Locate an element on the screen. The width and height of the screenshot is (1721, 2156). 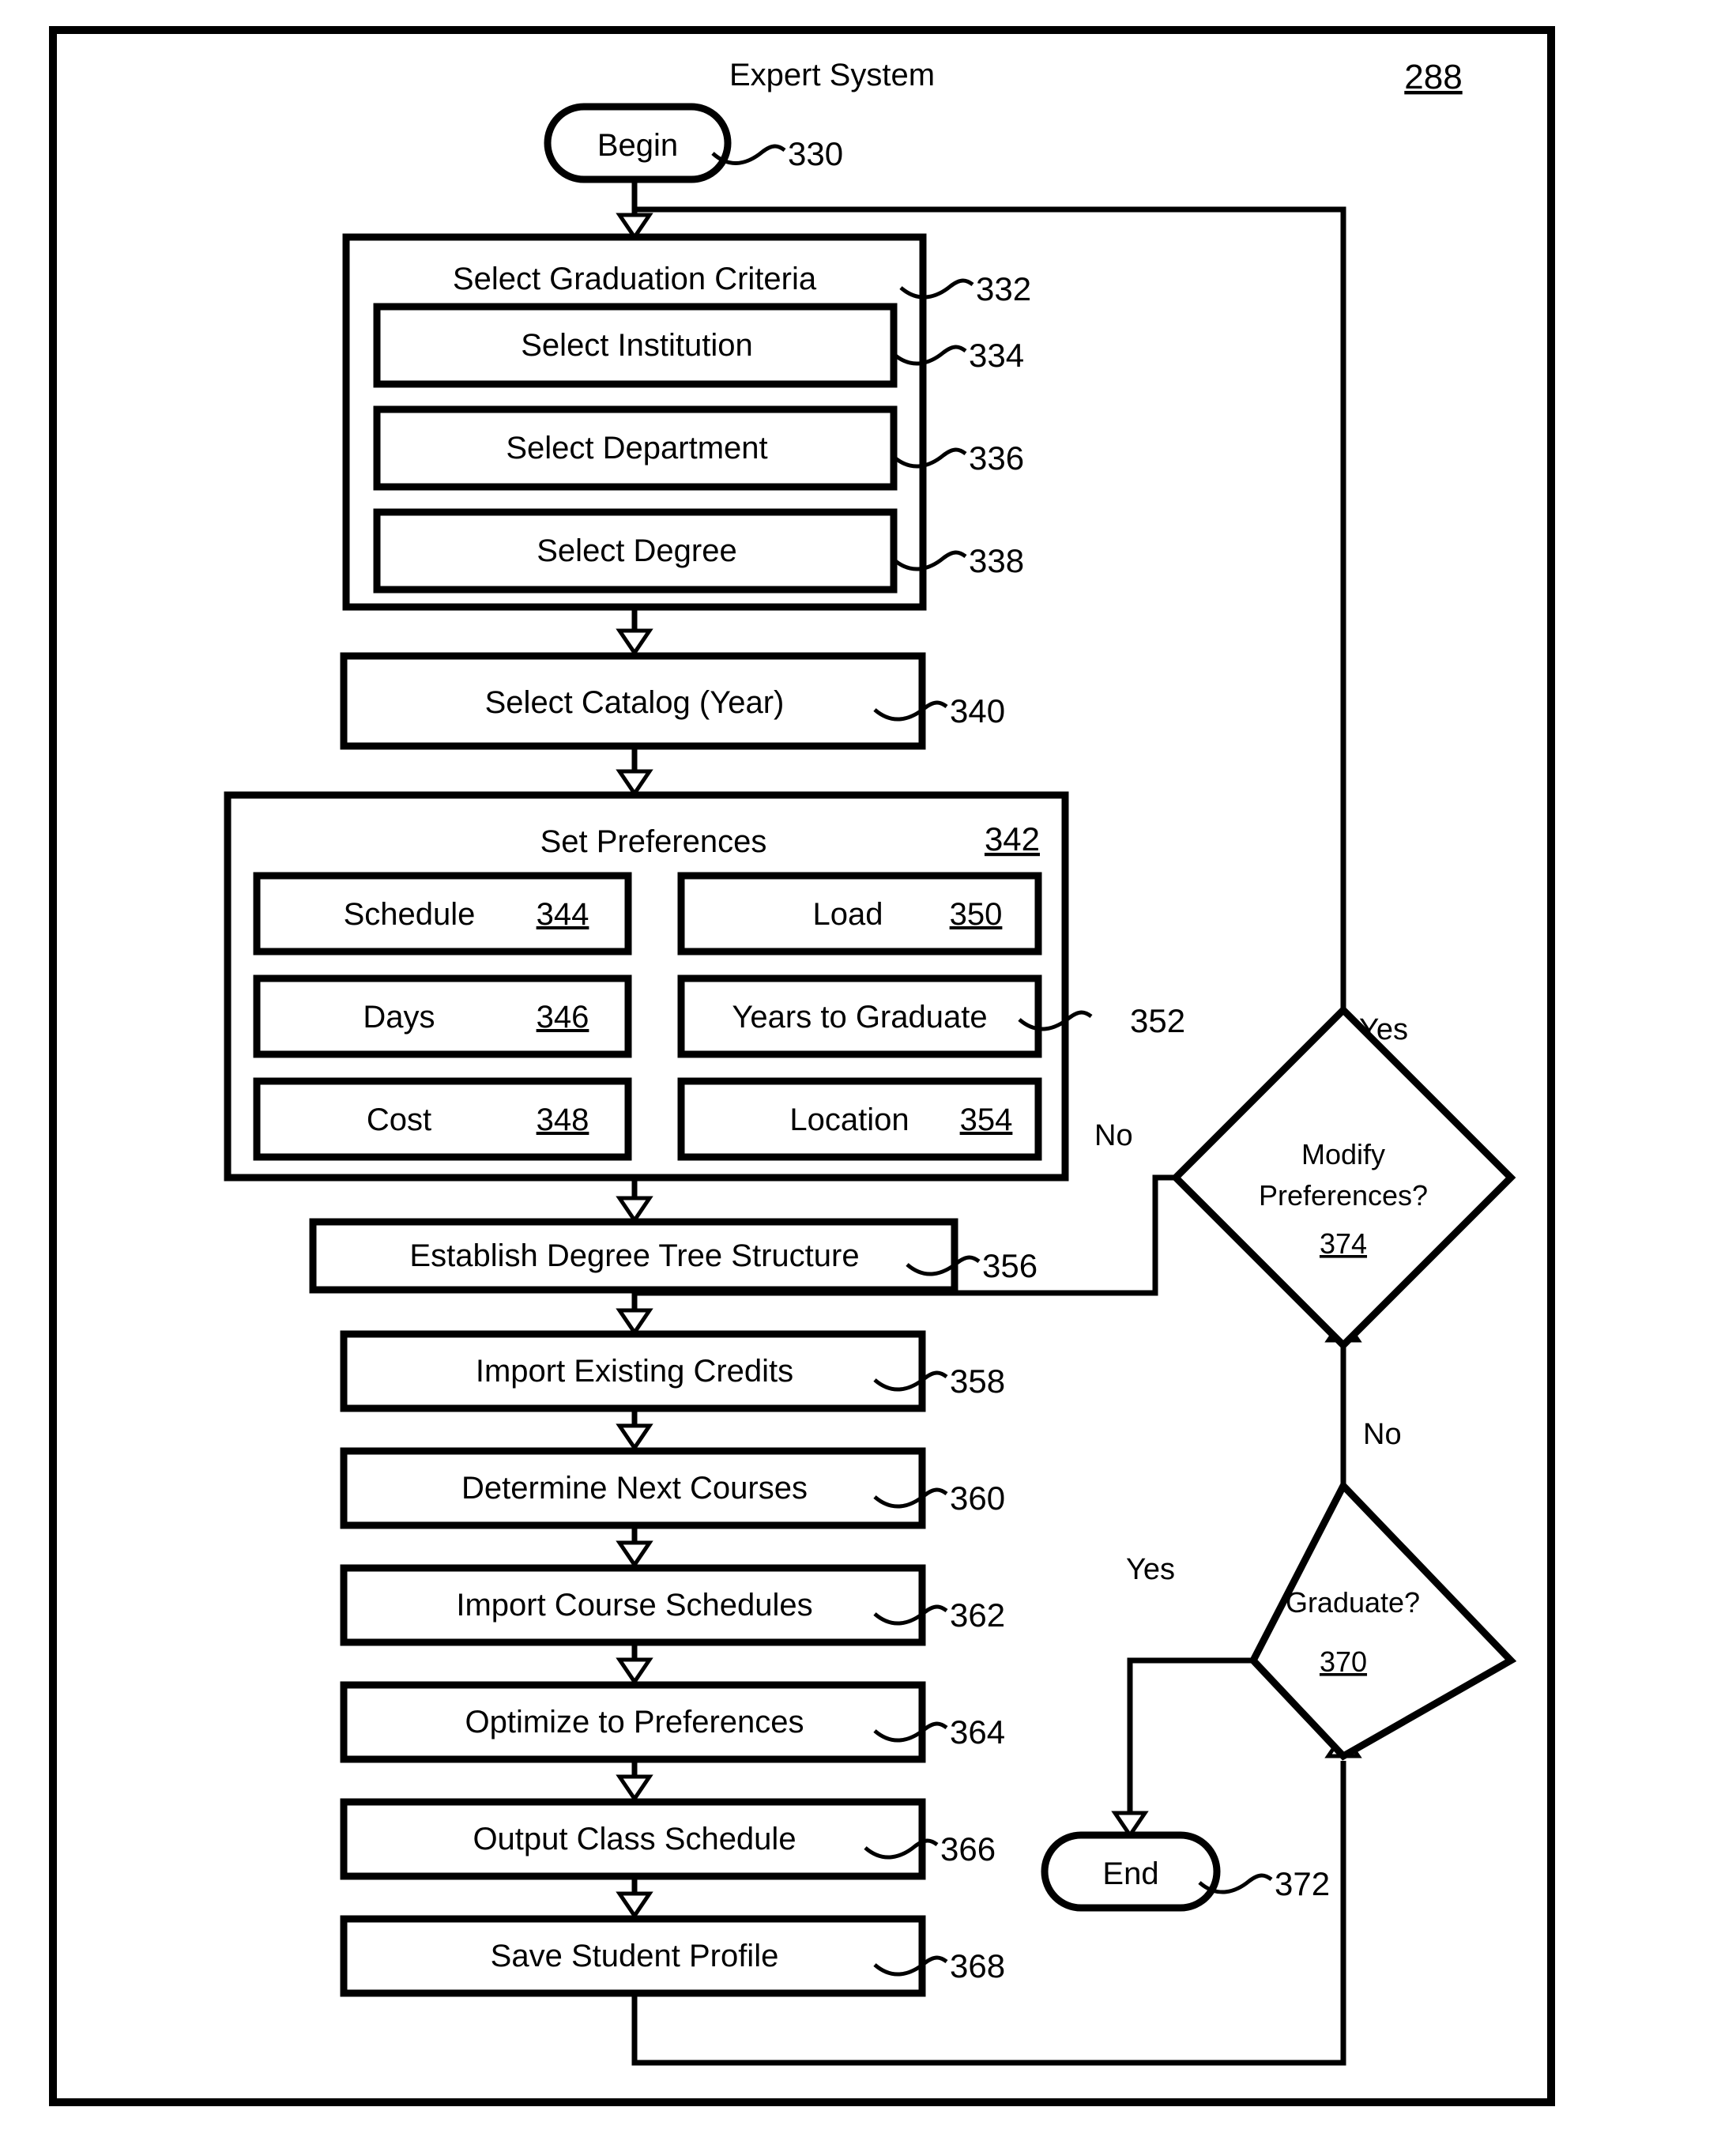
preference-cost-label: Cost is located at coordinates (399, 1119).